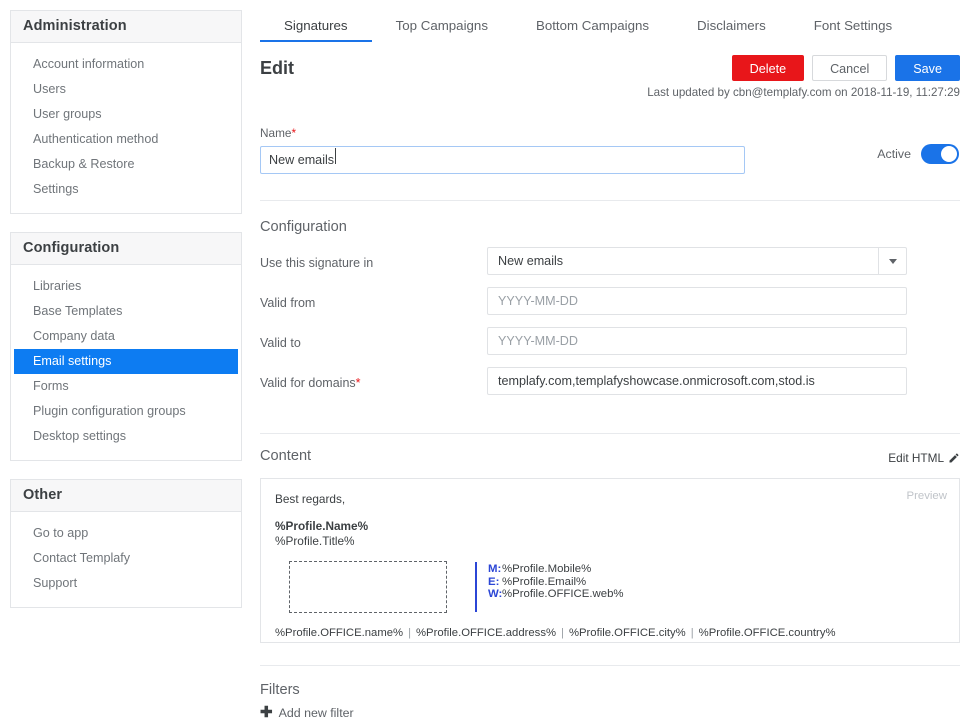 This screenshot has height=720, width=960. I want to click on sidebar-panel-other: Other Go to app Contact Templafy Support, so click(126, 543).